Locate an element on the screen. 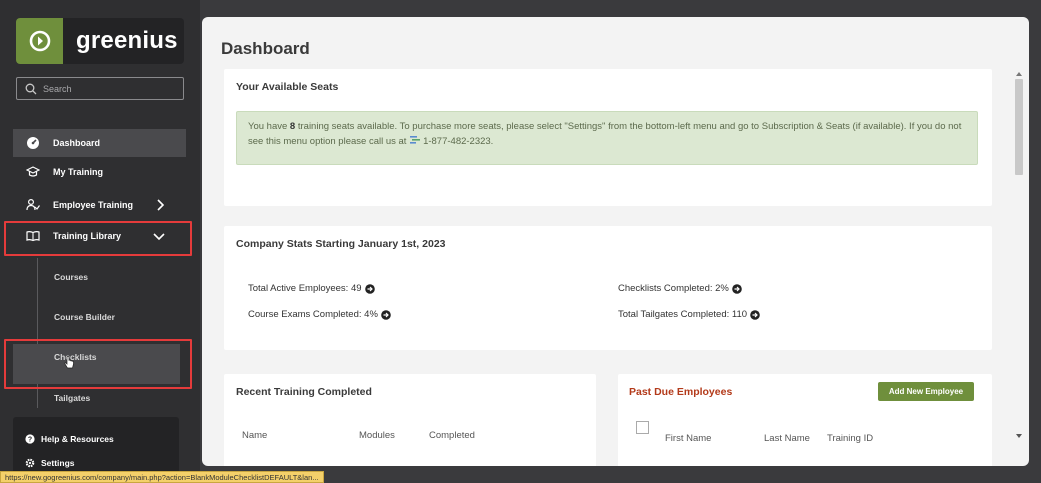  column-header-name: Name is located at coordinates (254, 435).